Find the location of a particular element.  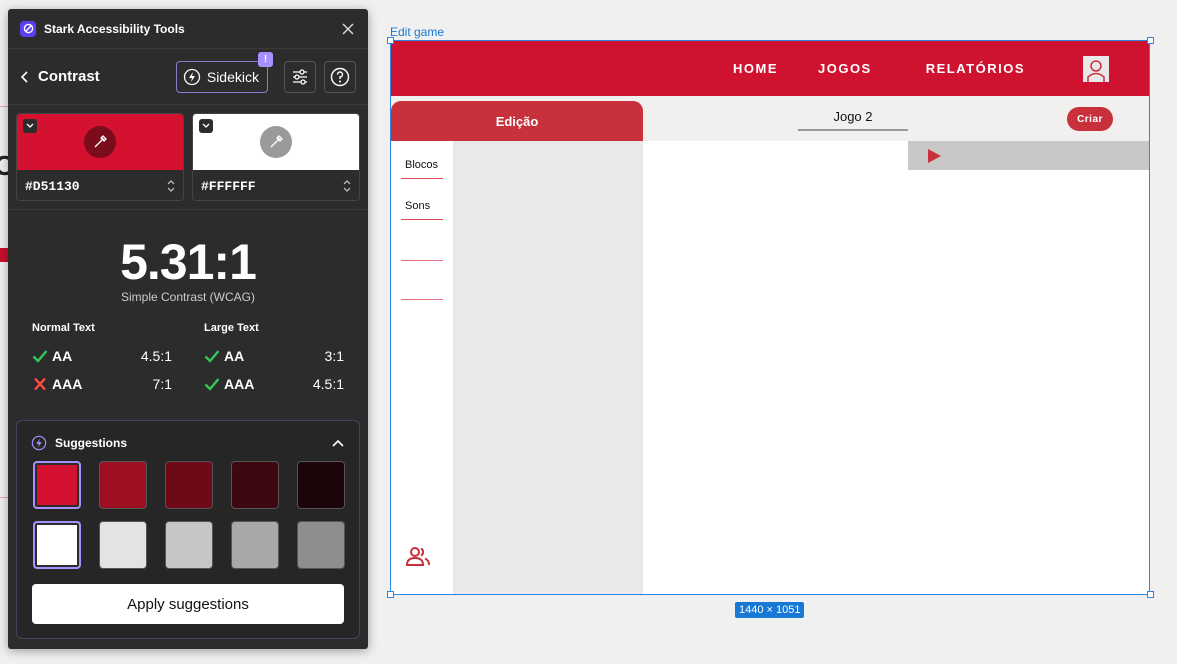

background-swatch: #FFFFFF is located at coordinates (276, 157).